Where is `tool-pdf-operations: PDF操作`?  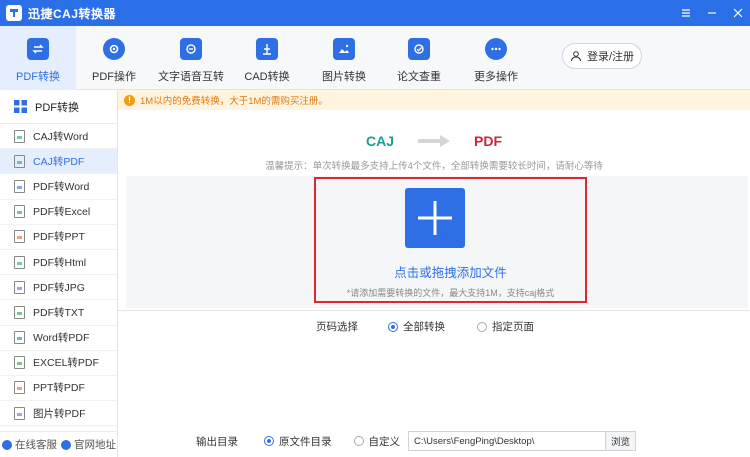 tool-pdf-operations: PDF操作 is located at coordinates (114, 58).